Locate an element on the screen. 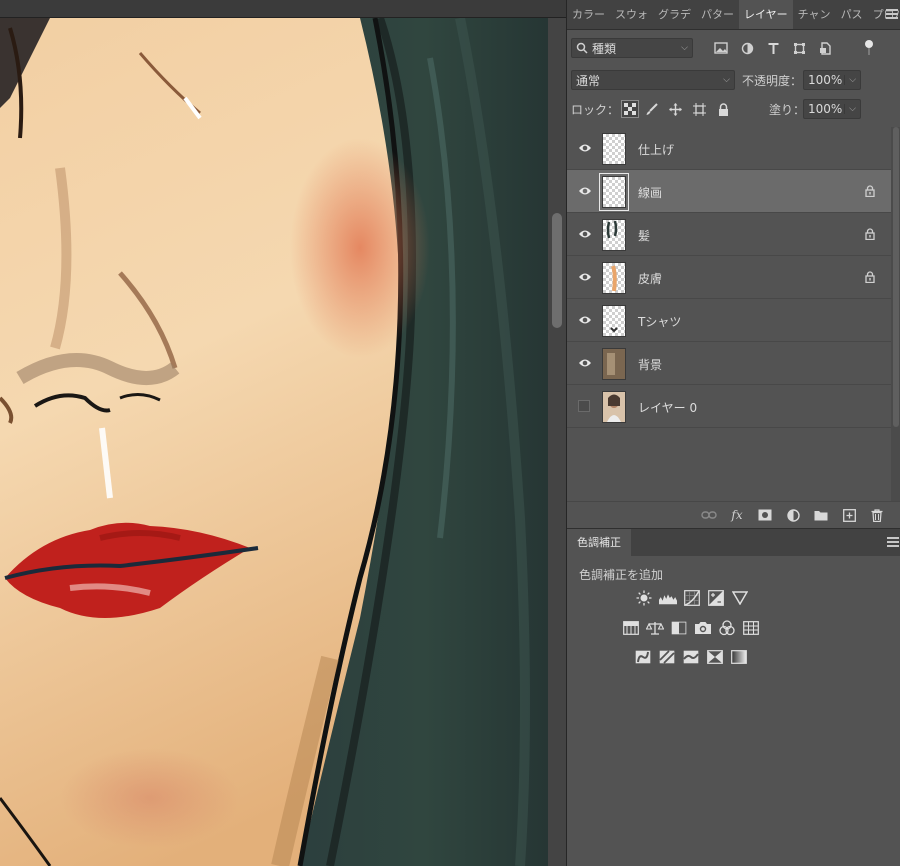 The height and width of the screenshot is (866, 900). exposure-button is located at coordinates (716, 598).